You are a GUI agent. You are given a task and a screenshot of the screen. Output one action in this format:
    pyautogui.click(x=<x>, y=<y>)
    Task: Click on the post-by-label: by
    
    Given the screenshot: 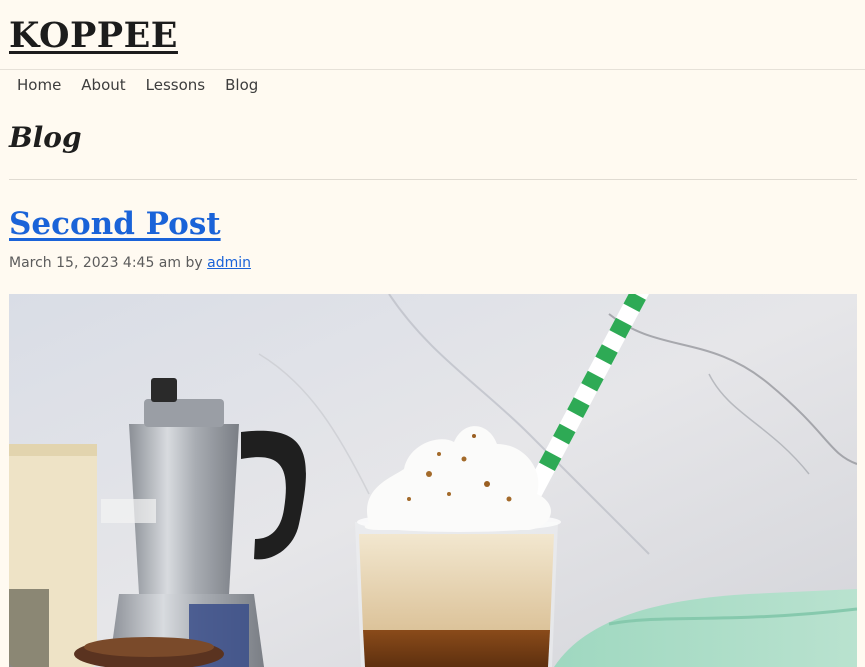 What is the action you would take?
    pyautogui.click(x=194, y=263)
    